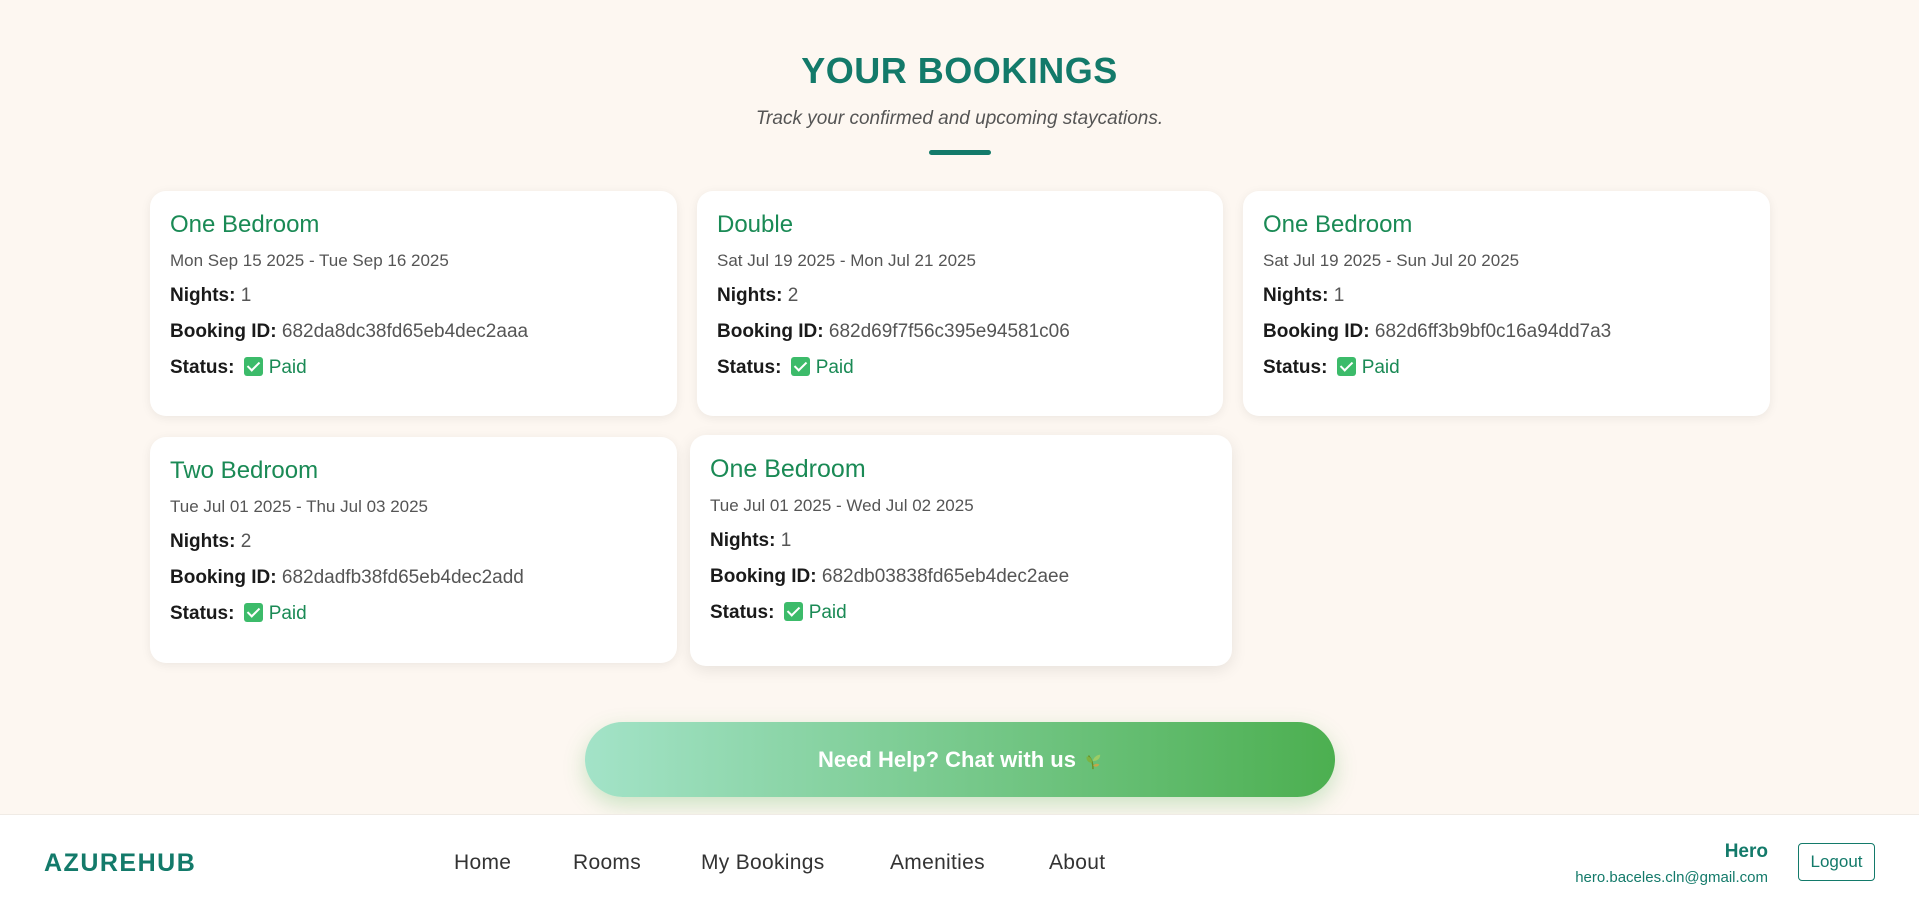 This screenshot has width=1919, height=905. Describe the element at coordinates (402, 577) in the screenshot. I see `booking-id-value: 682dadfb38fd65eb4dec2add` at that location.